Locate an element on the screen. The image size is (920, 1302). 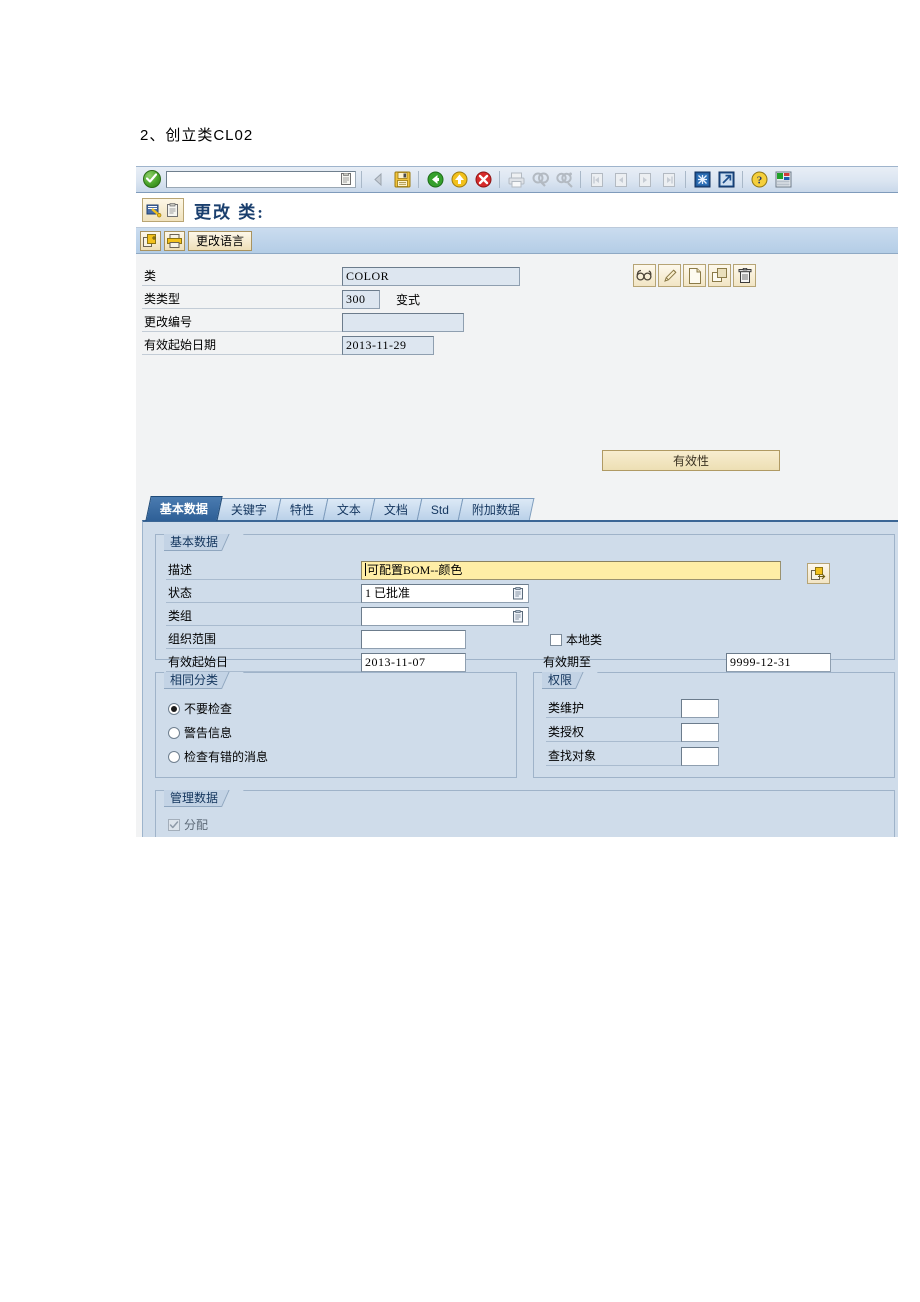
description-value: 可配置BOM--颜色 is located at coordinates (415, 570).